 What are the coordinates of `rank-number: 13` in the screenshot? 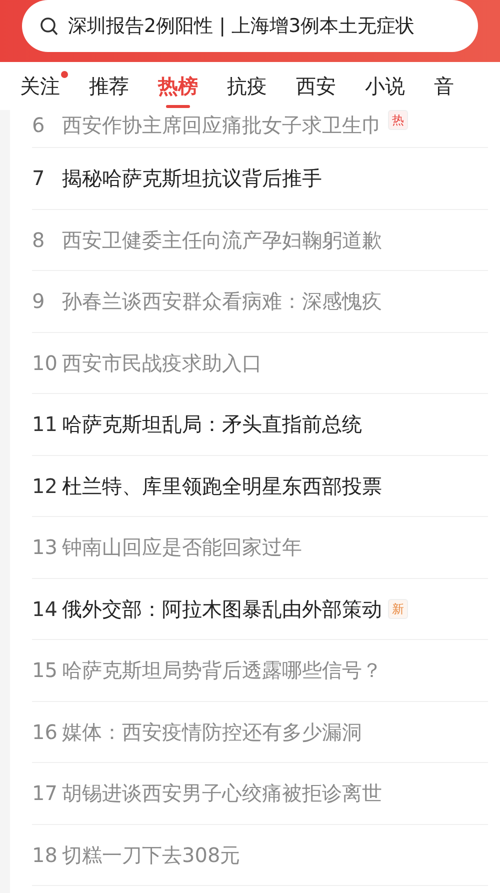 It's located at (45, 548).